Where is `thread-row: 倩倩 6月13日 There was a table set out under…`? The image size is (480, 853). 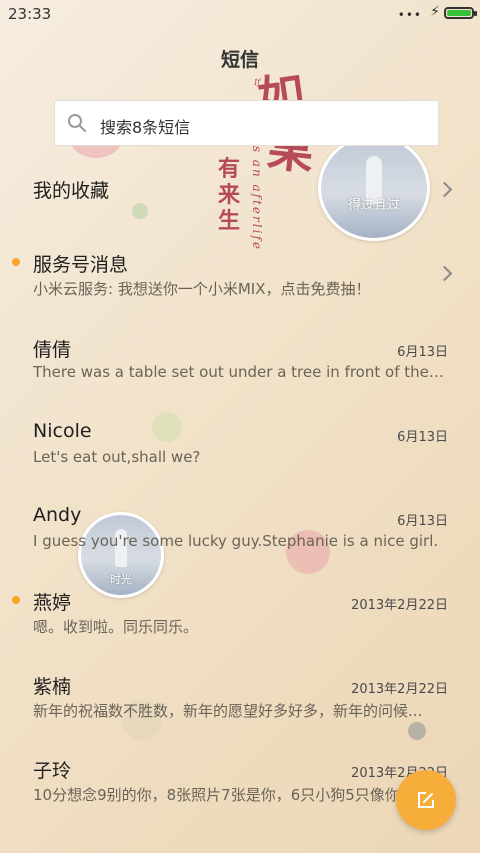 thread-row: 倩倩 6月13日 There was a table set out under… is located at coordinates (240, 362).